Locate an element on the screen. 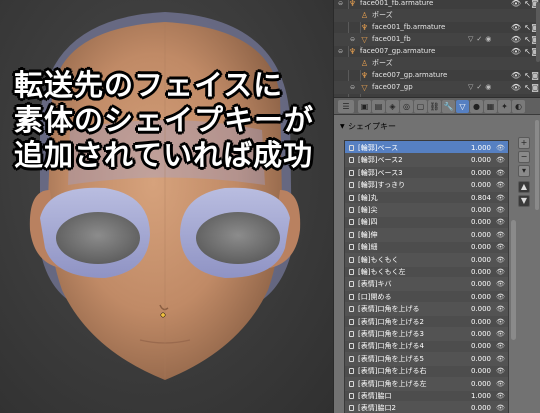 This screenshot has width=540, height=413. properties-tab-bar: ☰ ▣ ▤ ◈ ◎ ▢ ⛓ 🔧 ▽ ● ▦ ✦ ◐ is located at coordinates (437, 106).